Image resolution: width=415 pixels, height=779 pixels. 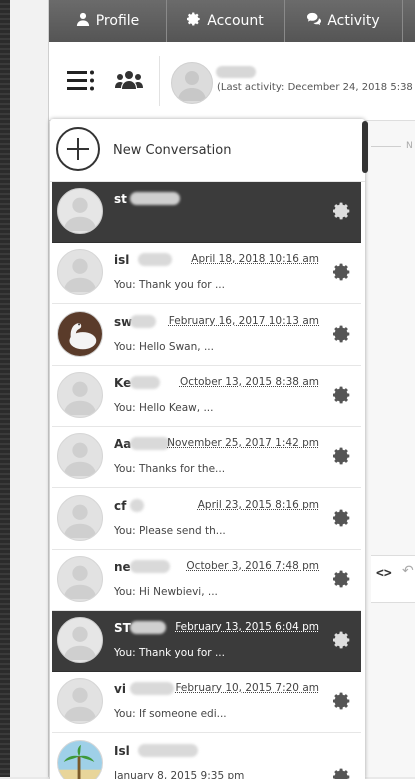 I want to click on tab-activity: Activity, so click(x=344, y=21).